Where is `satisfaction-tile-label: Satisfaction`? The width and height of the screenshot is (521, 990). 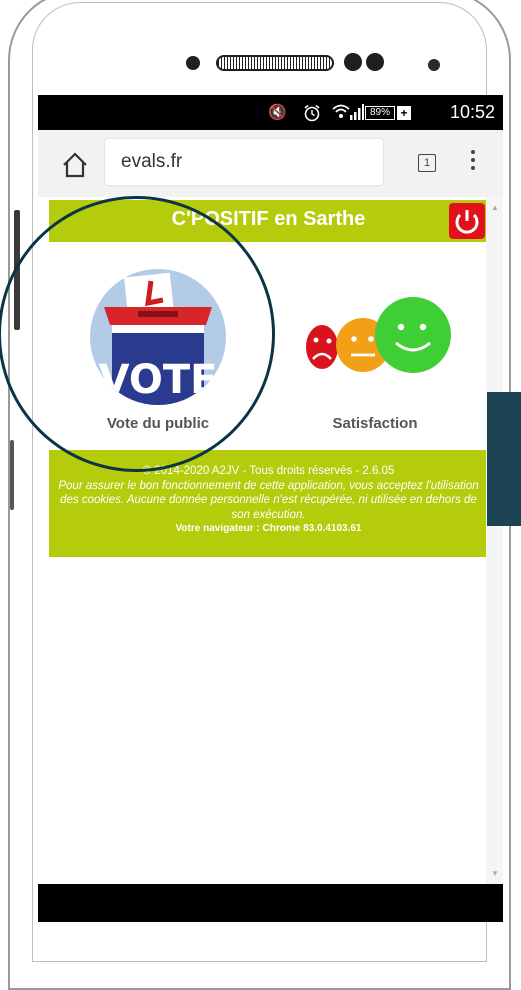 satisfaction-tile-label: Satisfaction is located at coordinates (375, 423).